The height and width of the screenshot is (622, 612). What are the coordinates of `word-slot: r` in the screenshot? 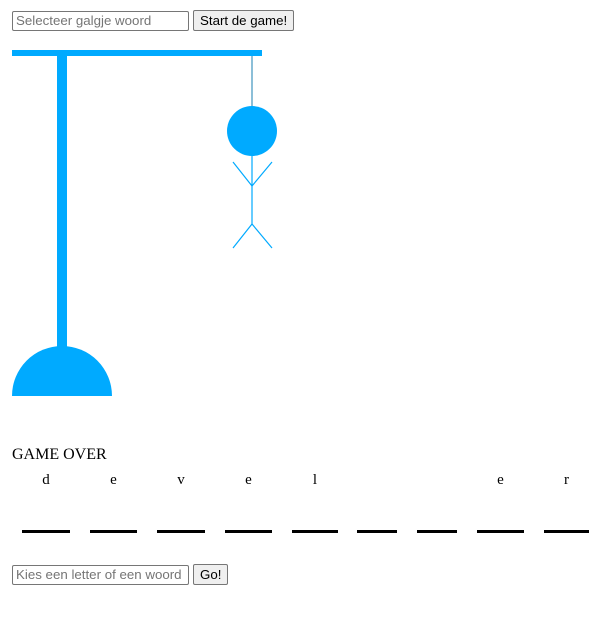 It's located at (566, 503).